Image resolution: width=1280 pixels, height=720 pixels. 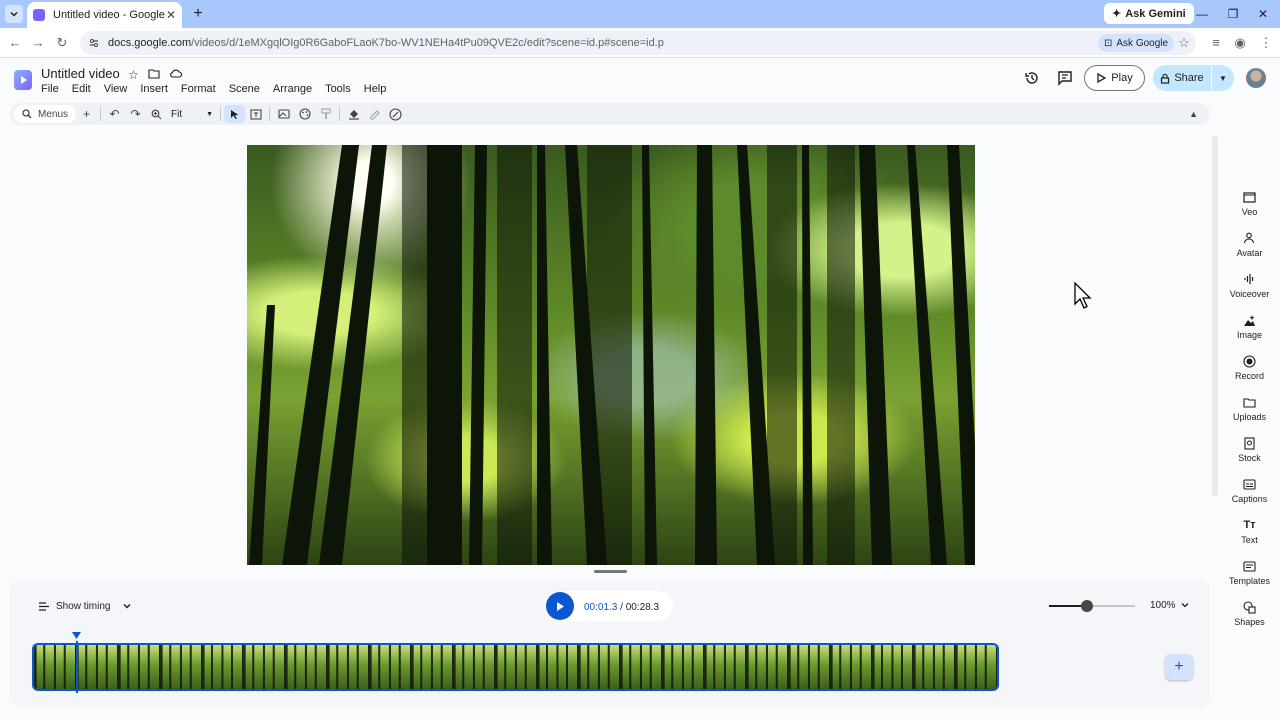 I want to click on ask-gemini-button: ✦ Ask Gemini, so click(x=1149, y=13).